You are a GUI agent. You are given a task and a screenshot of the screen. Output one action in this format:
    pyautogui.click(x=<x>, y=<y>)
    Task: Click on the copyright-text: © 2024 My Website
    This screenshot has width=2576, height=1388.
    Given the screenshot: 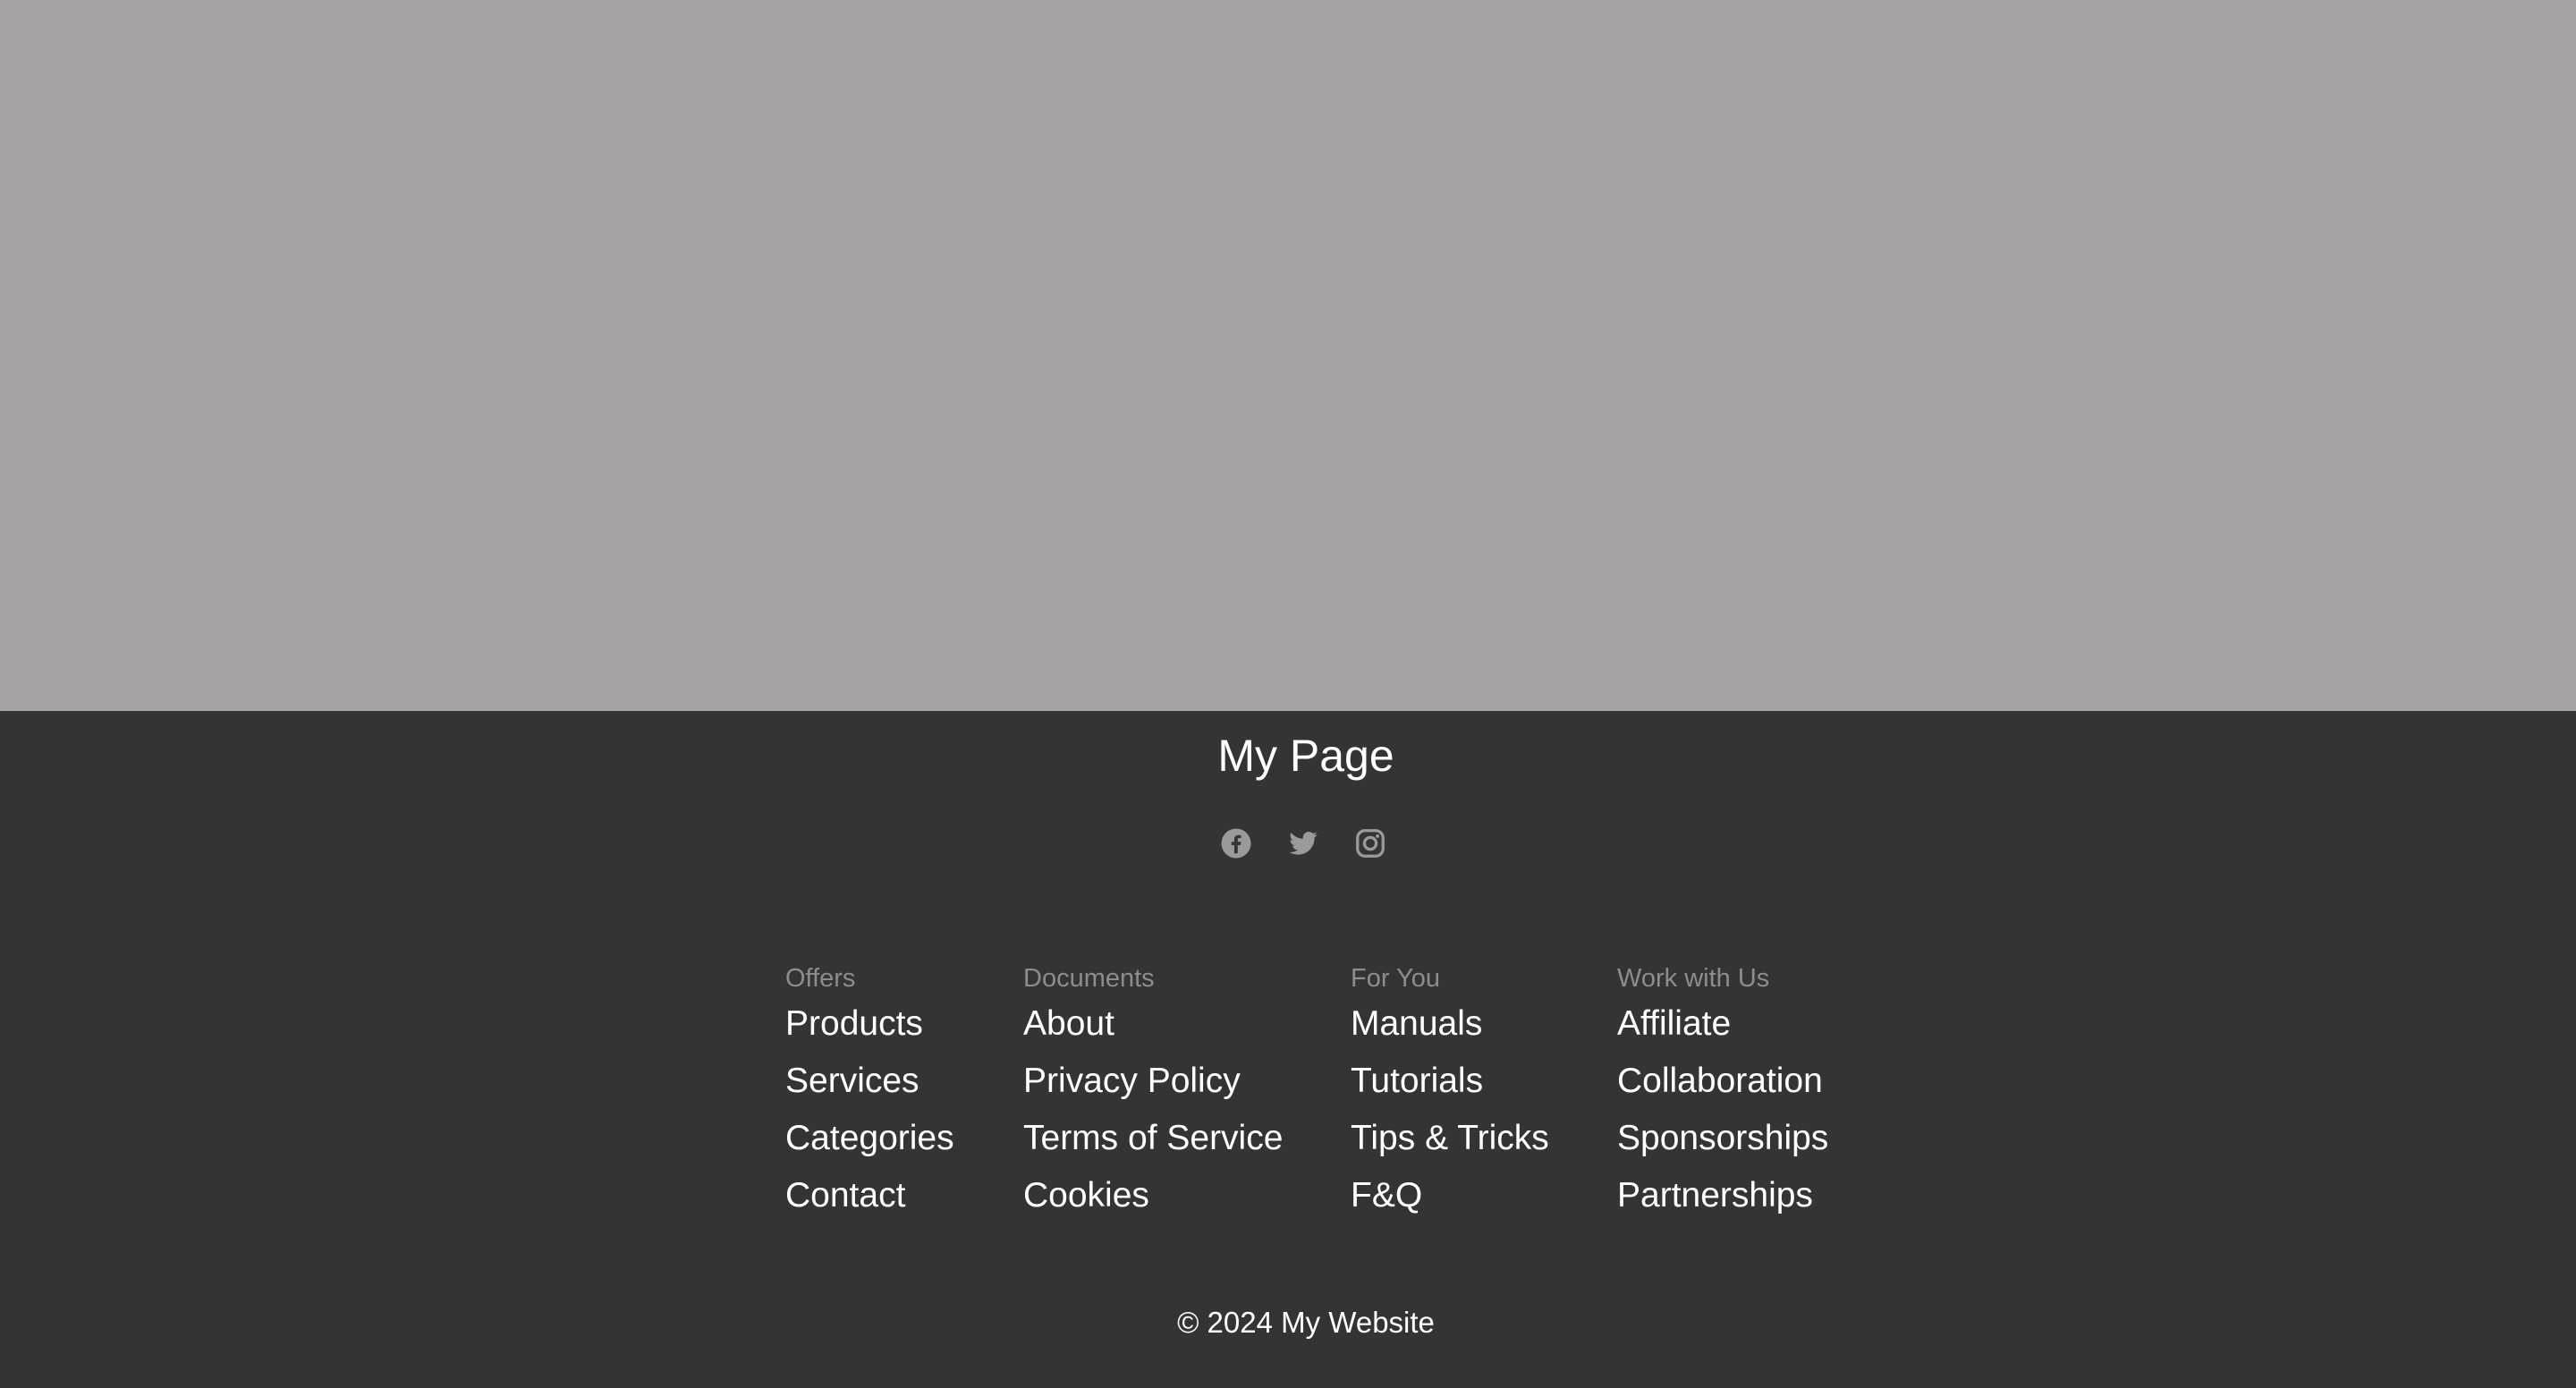 What is the action you would take?
    pyautogui.click(x=1306, y=1323)
    